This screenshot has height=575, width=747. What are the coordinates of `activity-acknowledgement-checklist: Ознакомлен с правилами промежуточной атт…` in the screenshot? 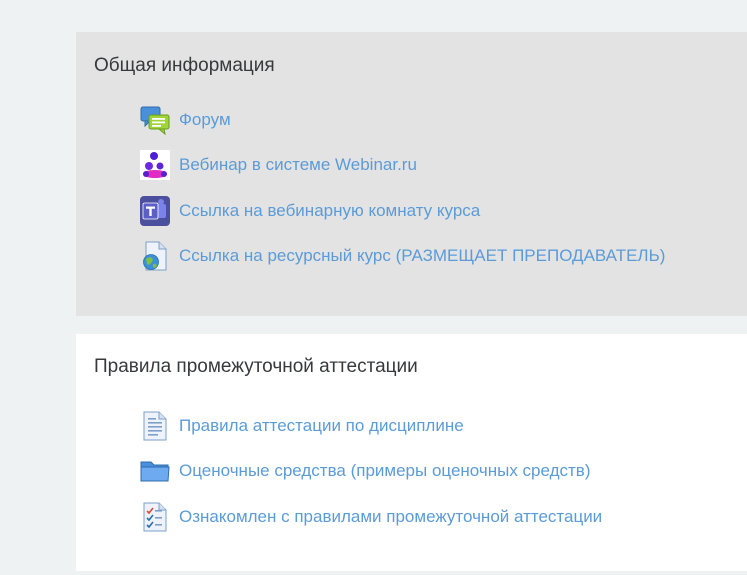 It's located at (371, 517).